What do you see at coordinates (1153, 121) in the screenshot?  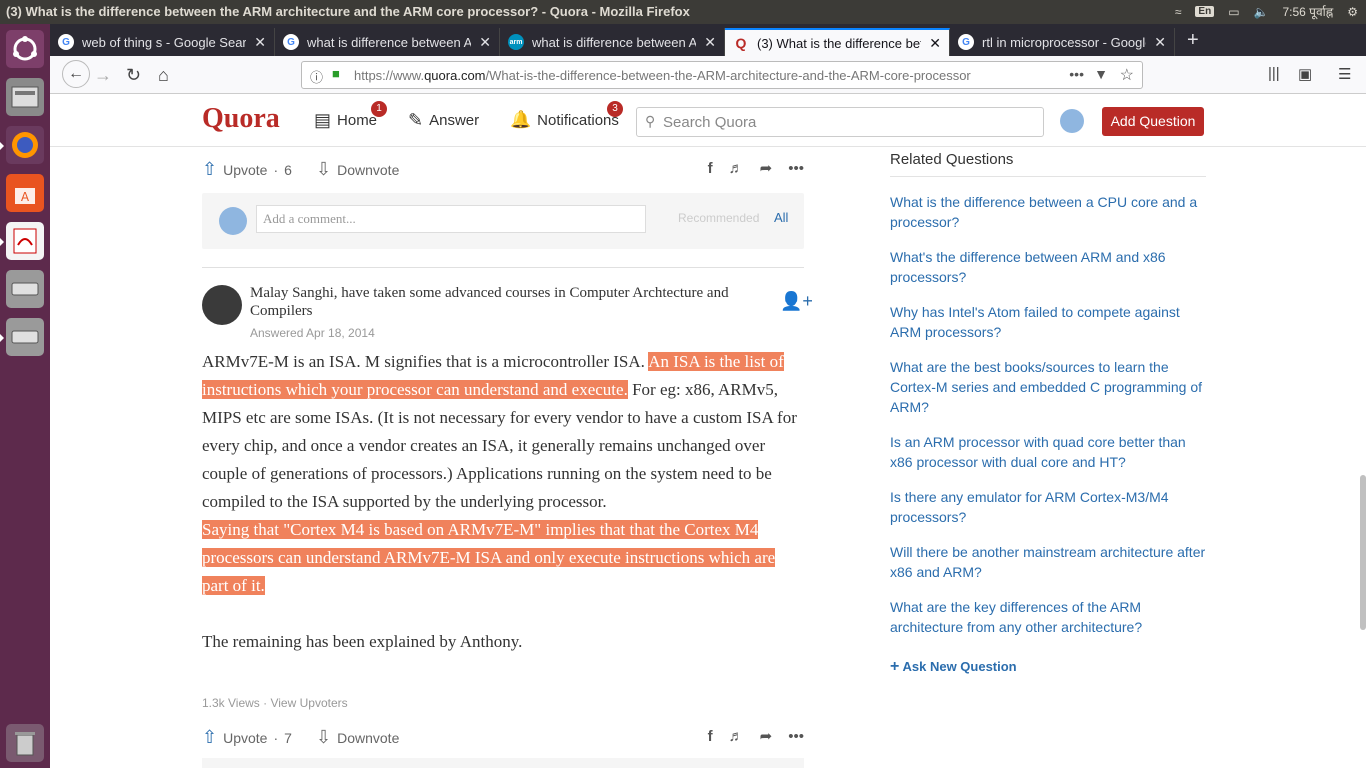 I see `add-question-button: Add Question` at bounding box center [1153, 121].